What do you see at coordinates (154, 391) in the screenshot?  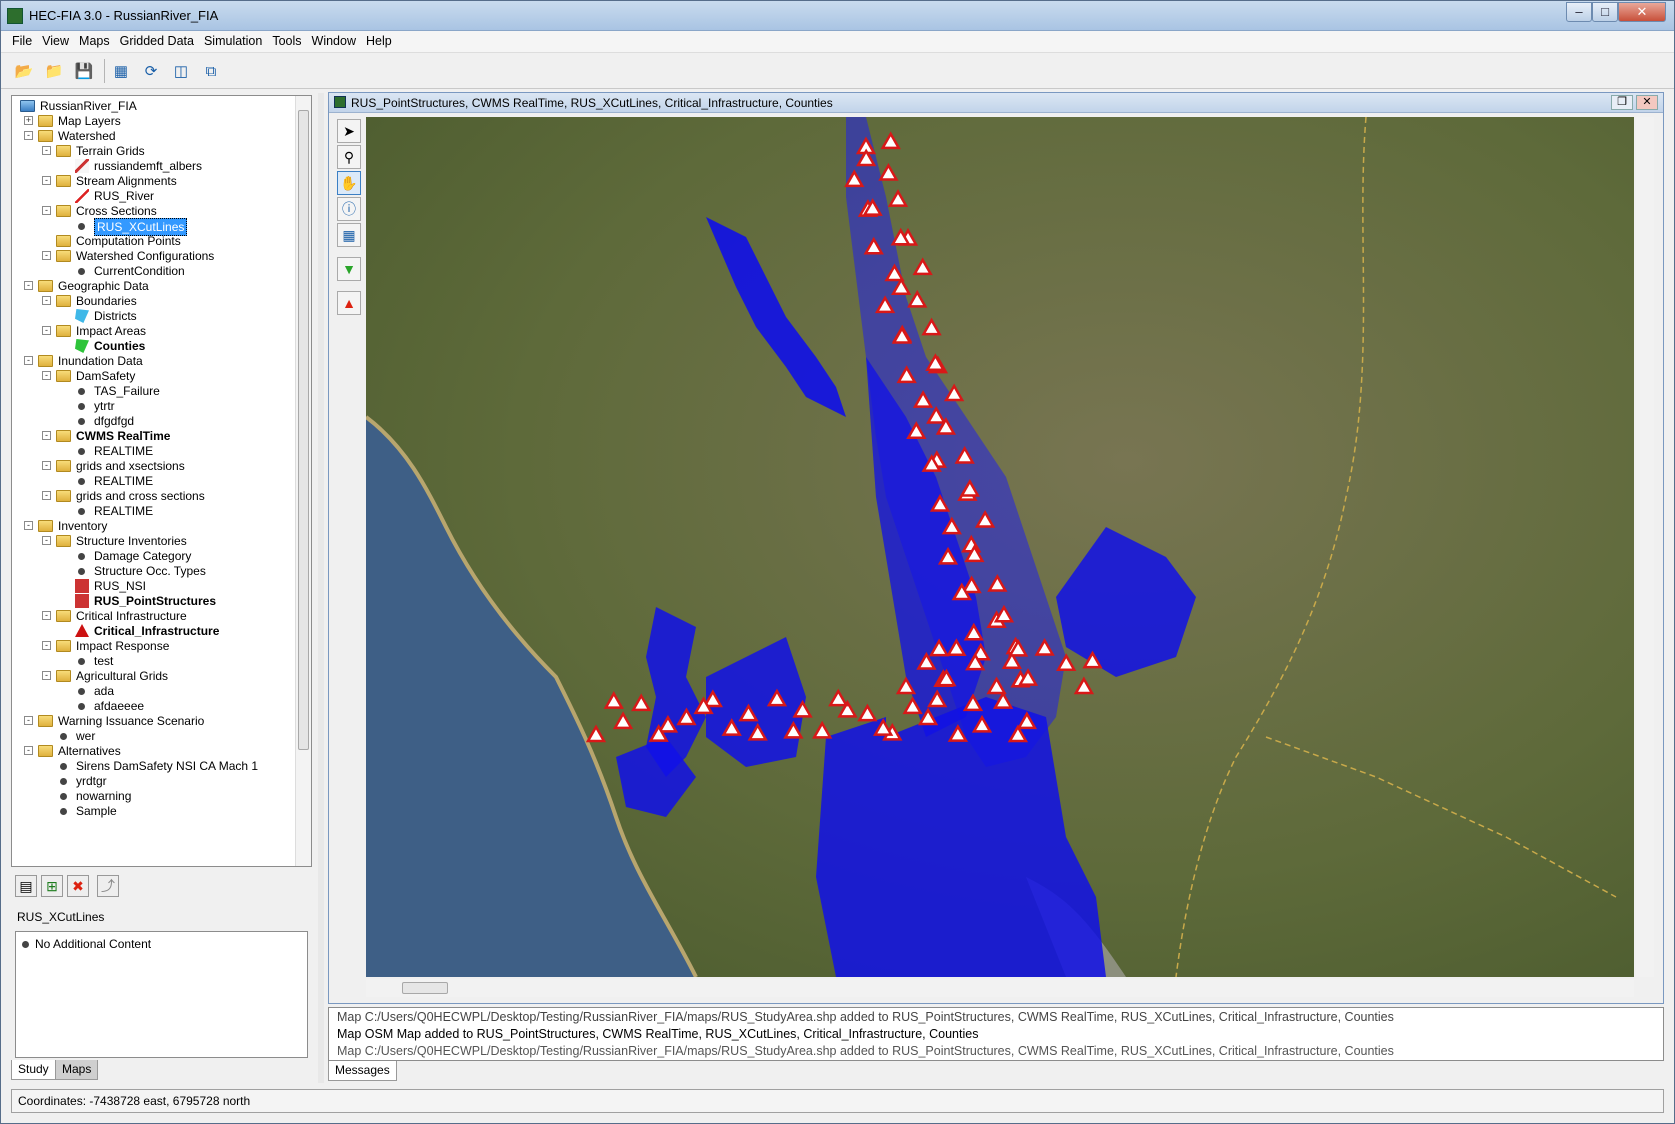 I see `tree-item: TAS_Failure` at bounding box center [154, 391].